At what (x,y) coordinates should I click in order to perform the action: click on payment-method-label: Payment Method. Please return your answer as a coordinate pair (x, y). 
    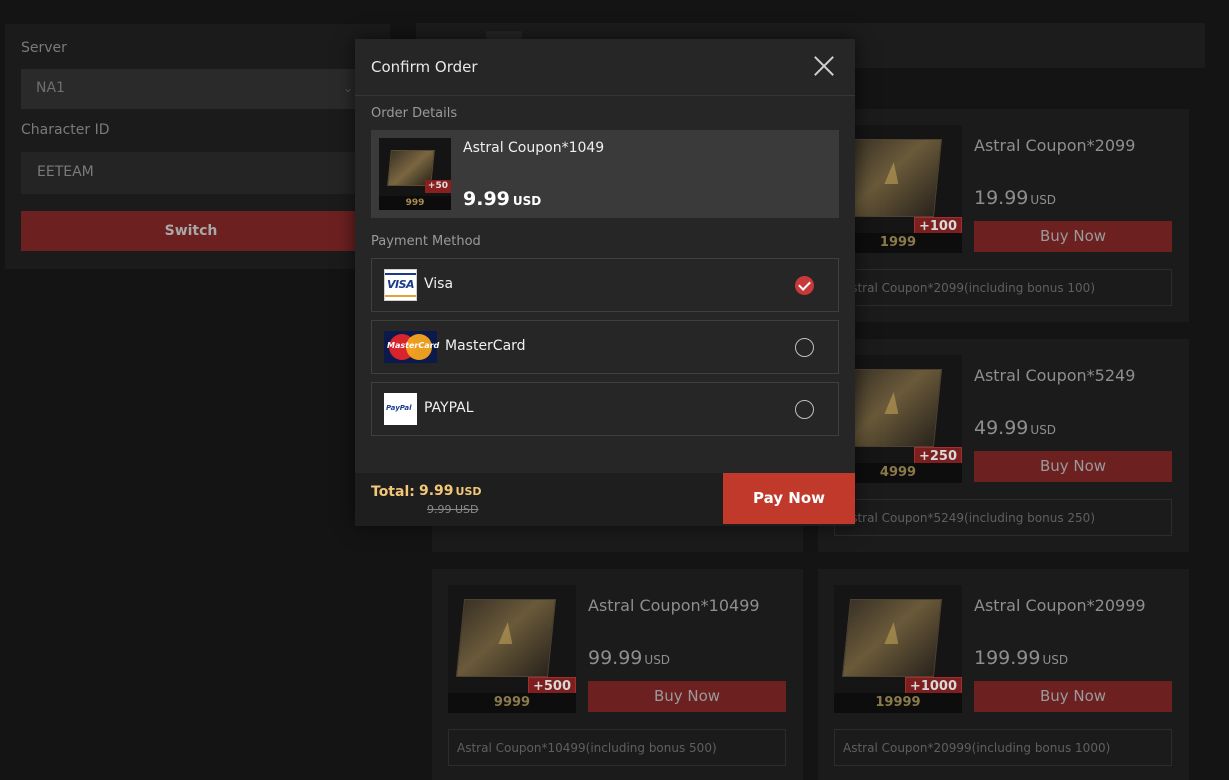
    Looking at the image, I should click on (426, 241).